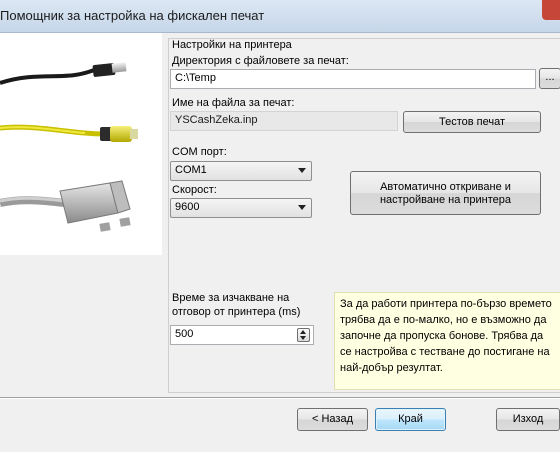 The width and height of the screenshot is (560, 452). I want to click on timeout-label-line1: Време за изчакване на, so click(231, 298).